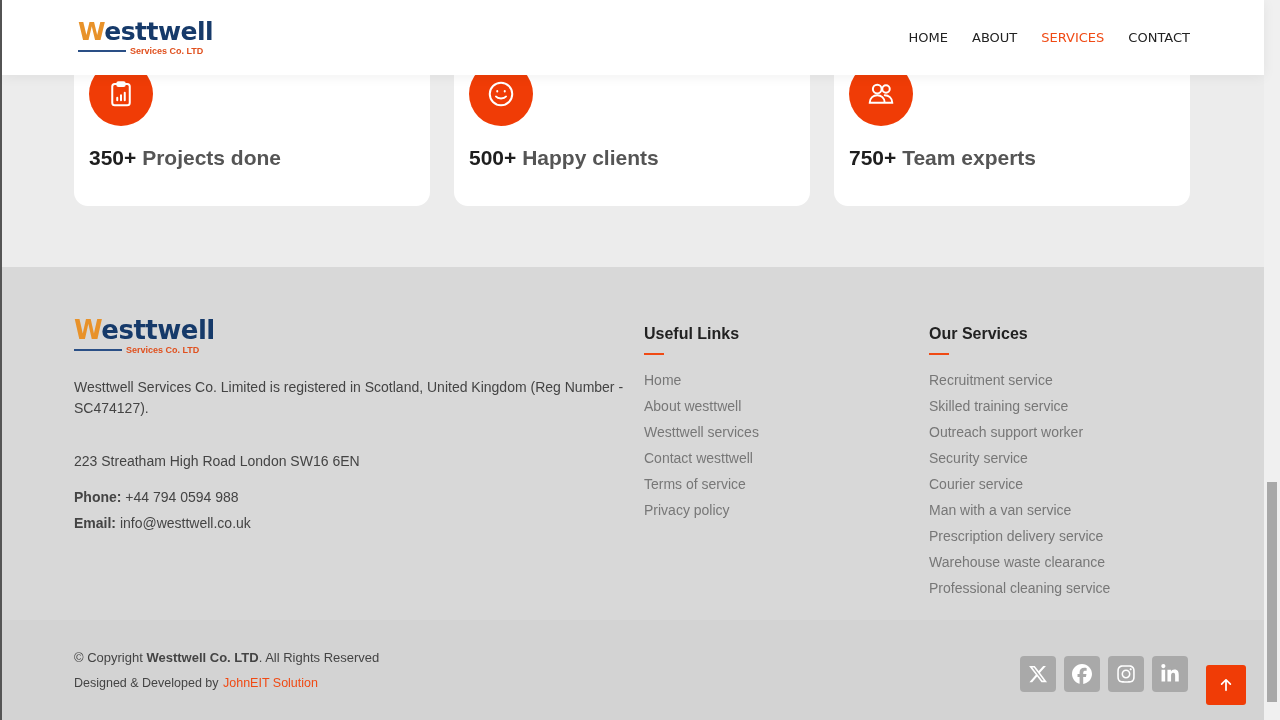 This screenshot has height=720, width=1280. Describe the element at coordinates (1059, 588) in the screenshot. I see `footer-link: Professional cleaning service` at that location.